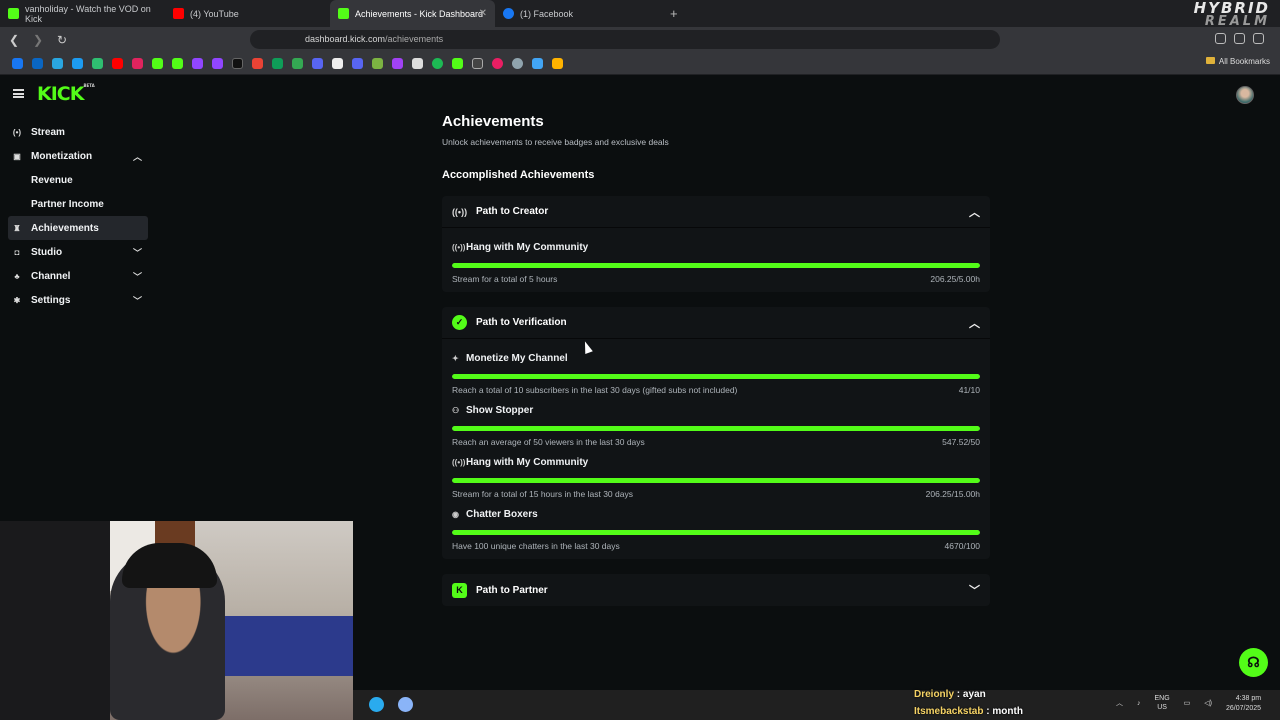 The height and width of the screenshot is (720, 1280). I want to click on path-card-header: K Path to Partner ﹀, so click(716, 590).